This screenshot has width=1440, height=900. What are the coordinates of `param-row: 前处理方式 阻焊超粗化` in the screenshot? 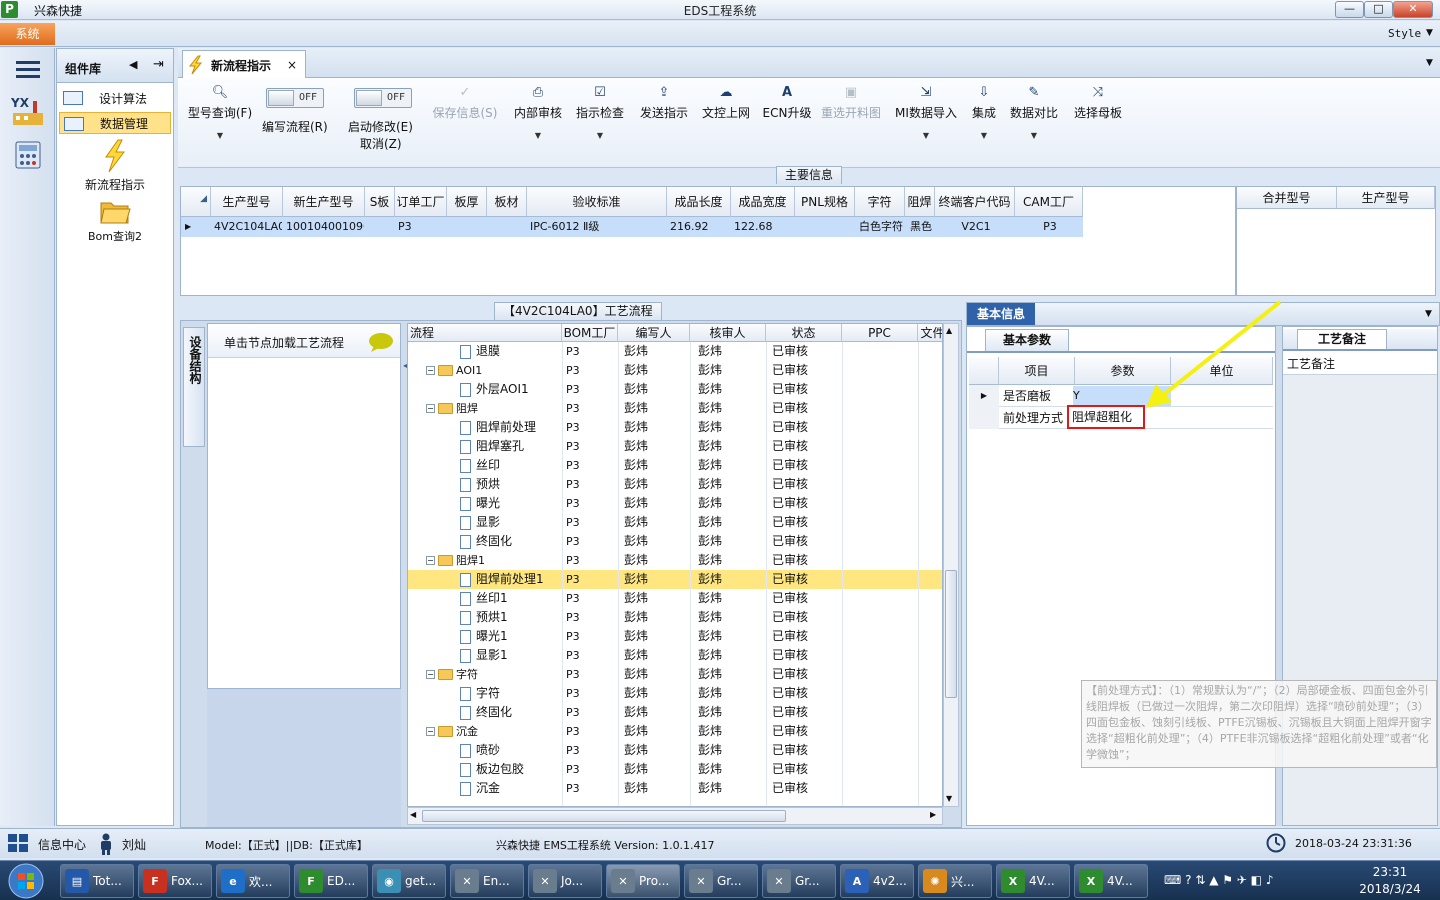 It's located at (1121, 417).